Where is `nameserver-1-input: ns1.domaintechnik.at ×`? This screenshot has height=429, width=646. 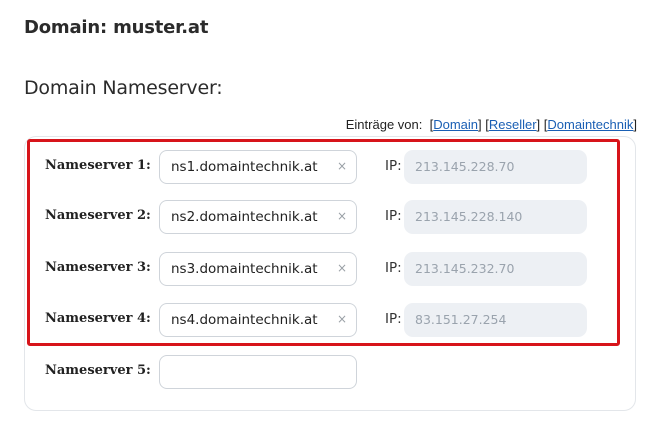 nameserver-1-input: ns1.domaintechnik.at × is located at coordinates (258, 167).